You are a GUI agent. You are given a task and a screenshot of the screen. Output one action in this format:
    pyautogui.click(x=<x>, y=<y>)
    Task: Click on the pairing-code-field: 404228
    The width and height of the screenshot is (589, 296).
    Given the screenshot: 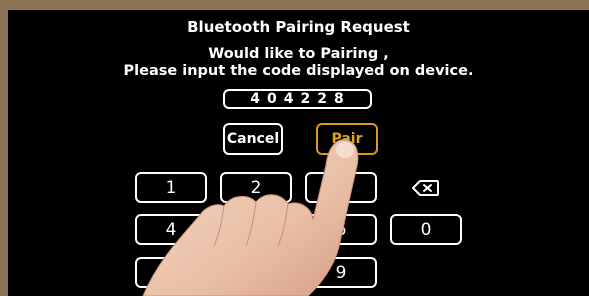 What is the action you would take?
    pyautogui.click(x=297, y=99)
    